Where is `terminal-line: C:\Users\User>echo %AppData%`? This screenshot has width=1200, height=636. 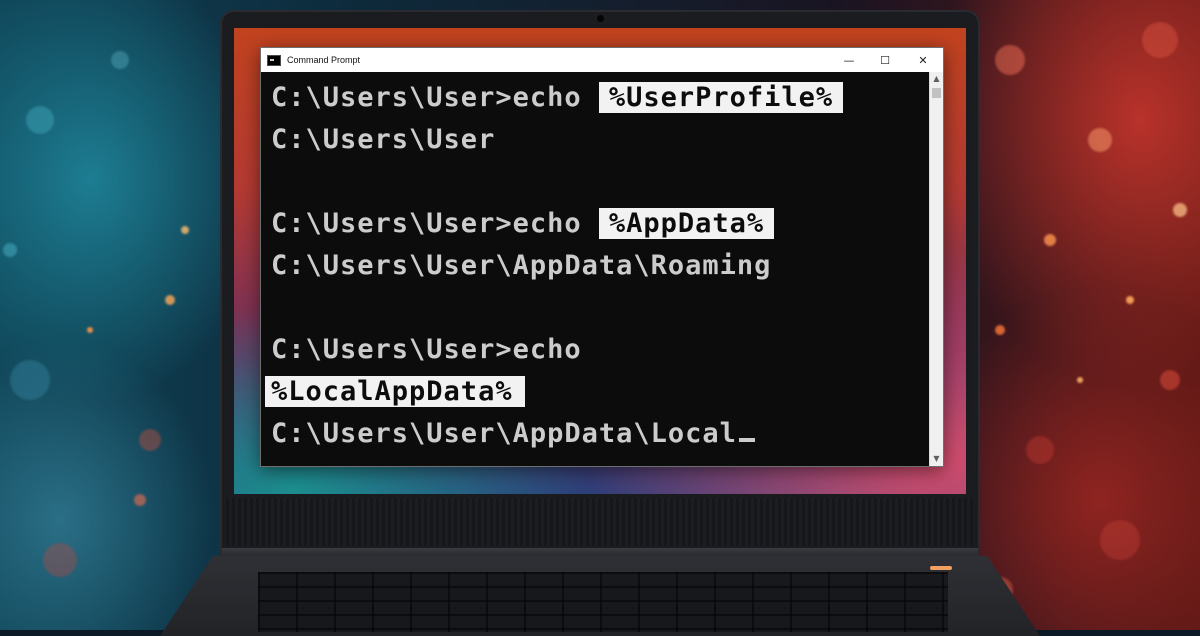 terminal-line: C:\Users\User>echo %AppData% is located at coordinates (523, 224).